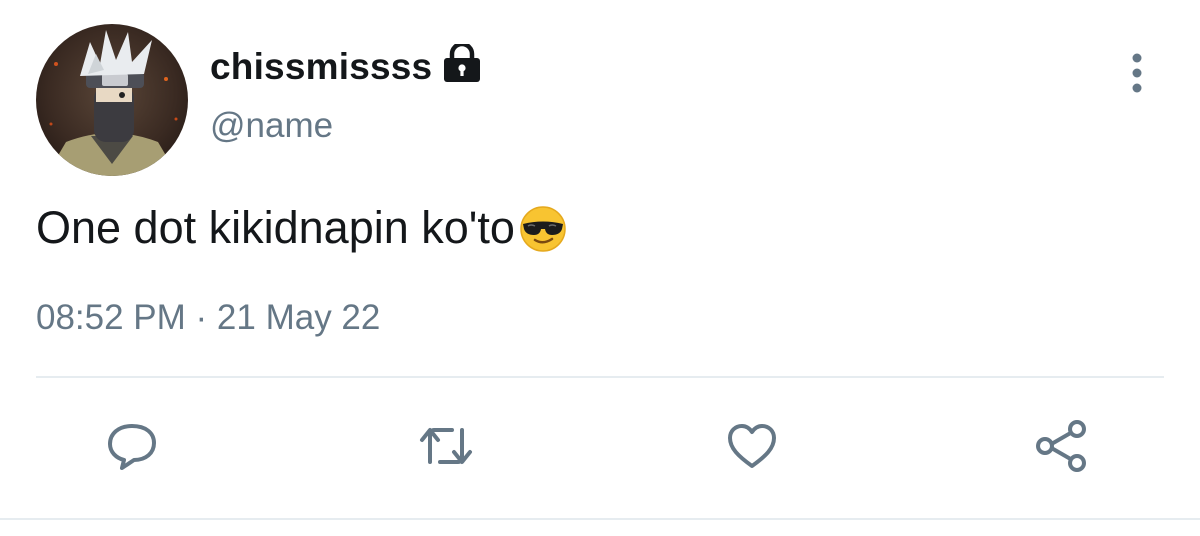 The height and width of the screenshot is (536, 1200). I want to click on heart-icon, so click(752, 448).